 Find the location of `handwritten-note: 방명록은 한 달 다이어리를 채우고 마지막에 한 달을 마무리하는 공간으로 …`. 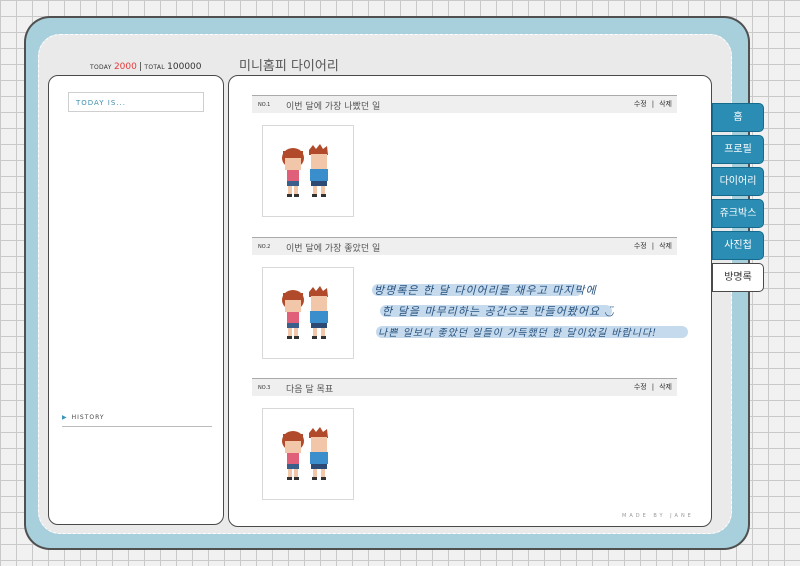

handwritten-note: 방명록은 한 달 다이어리를 채우고 마지막에 한 달을 마무리하는 공간으로 … is located at coordinates (530, 315).